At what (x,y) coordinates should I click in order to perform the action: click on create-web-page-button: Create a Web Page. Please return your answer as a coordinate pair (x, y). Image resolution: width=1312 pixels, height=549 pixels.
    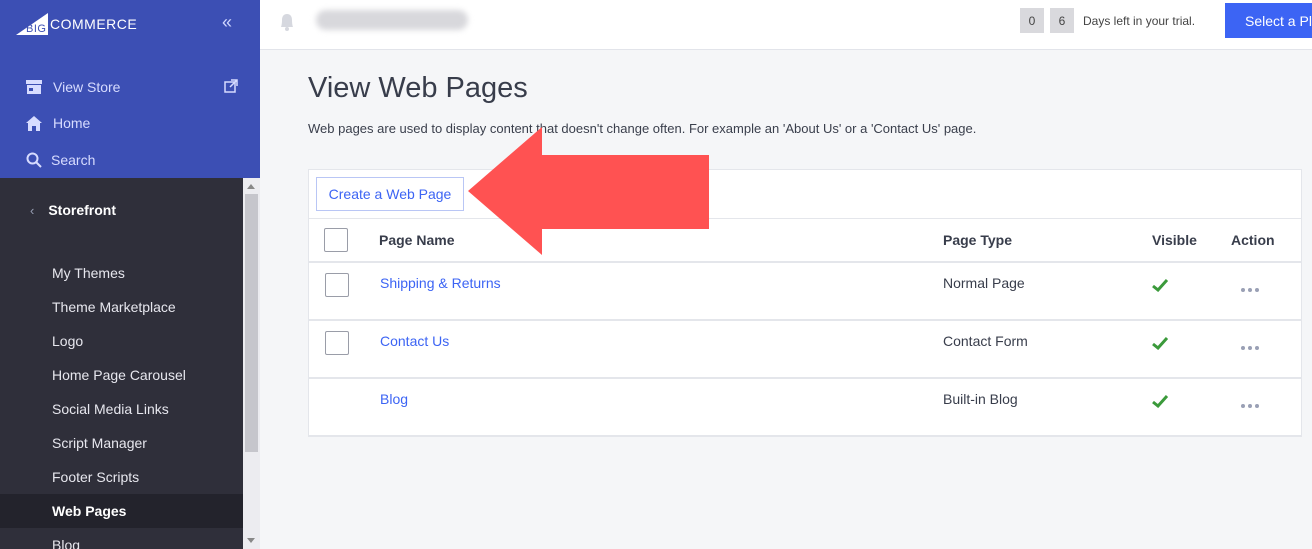
    Looking at the image, I should click on (390, 194).